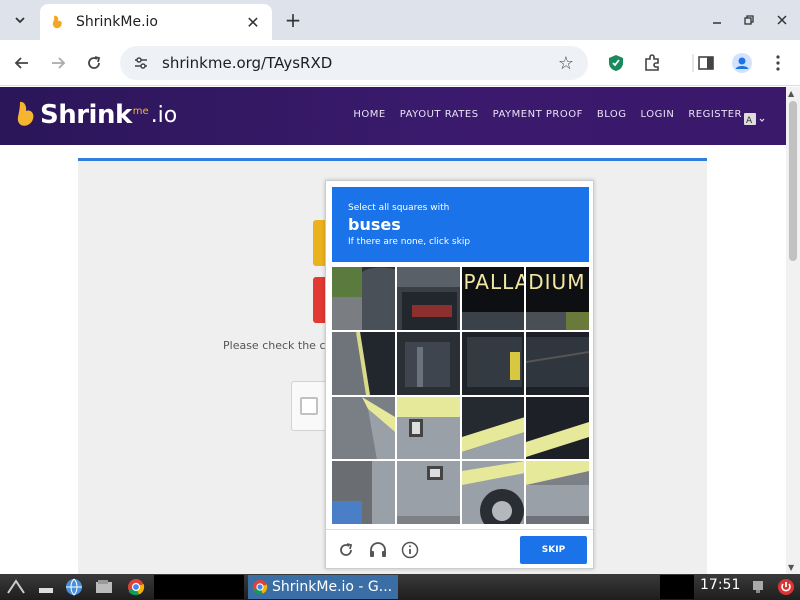  What do you see at coordinates (439, 114) in the screenshot?
I see `nav-payout-rates: PAYOUT RATES` at bounding box center [439, 114].